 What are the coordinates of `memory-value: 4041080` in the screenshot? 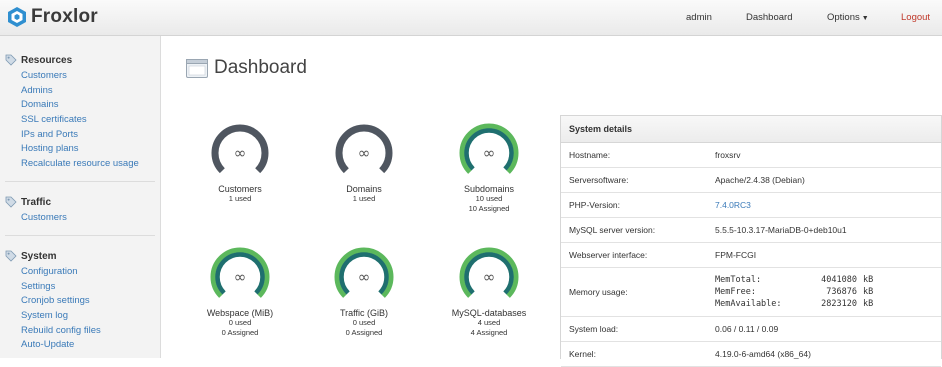 It's located at (839, 280).